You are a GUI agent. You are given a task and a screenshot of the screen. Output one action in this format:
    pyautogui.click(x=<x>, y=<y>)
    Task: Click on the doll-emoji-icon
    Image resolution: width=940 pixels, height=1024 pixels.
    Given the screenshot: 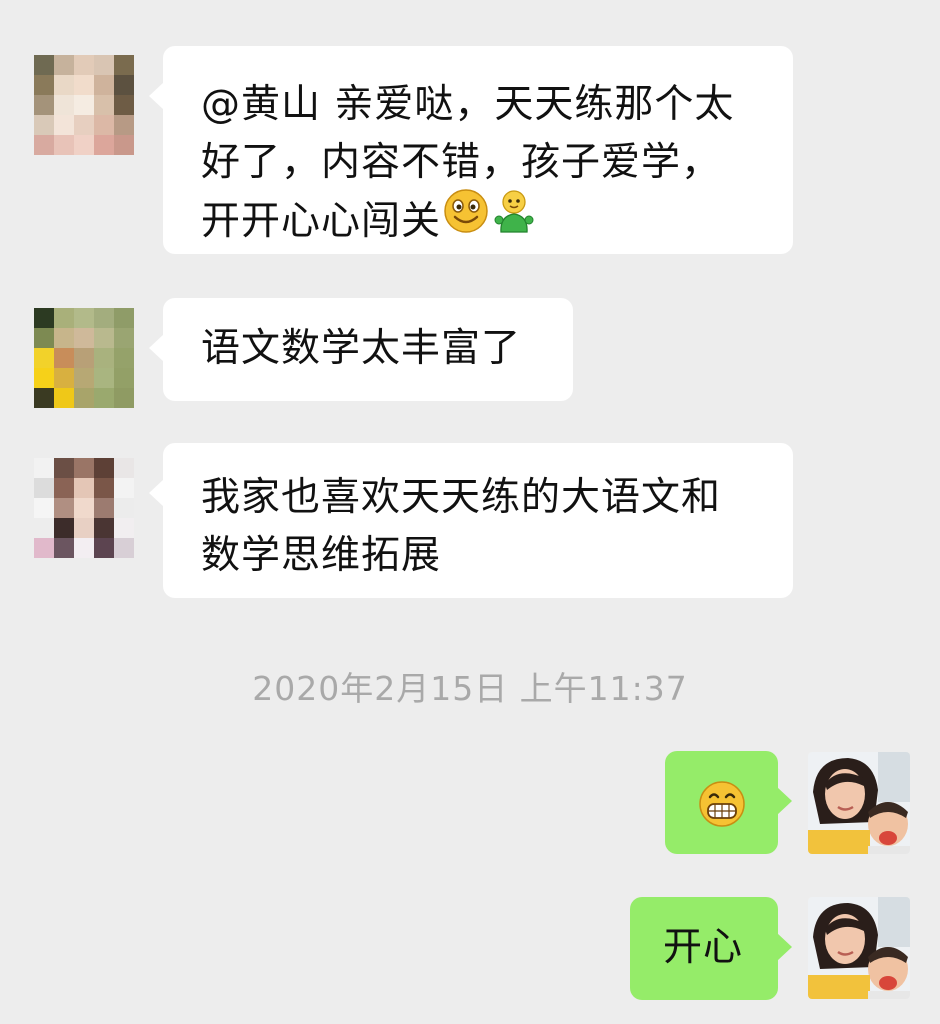 What is the action you would take?
    pyautogui.click(x=514, y=219)
    